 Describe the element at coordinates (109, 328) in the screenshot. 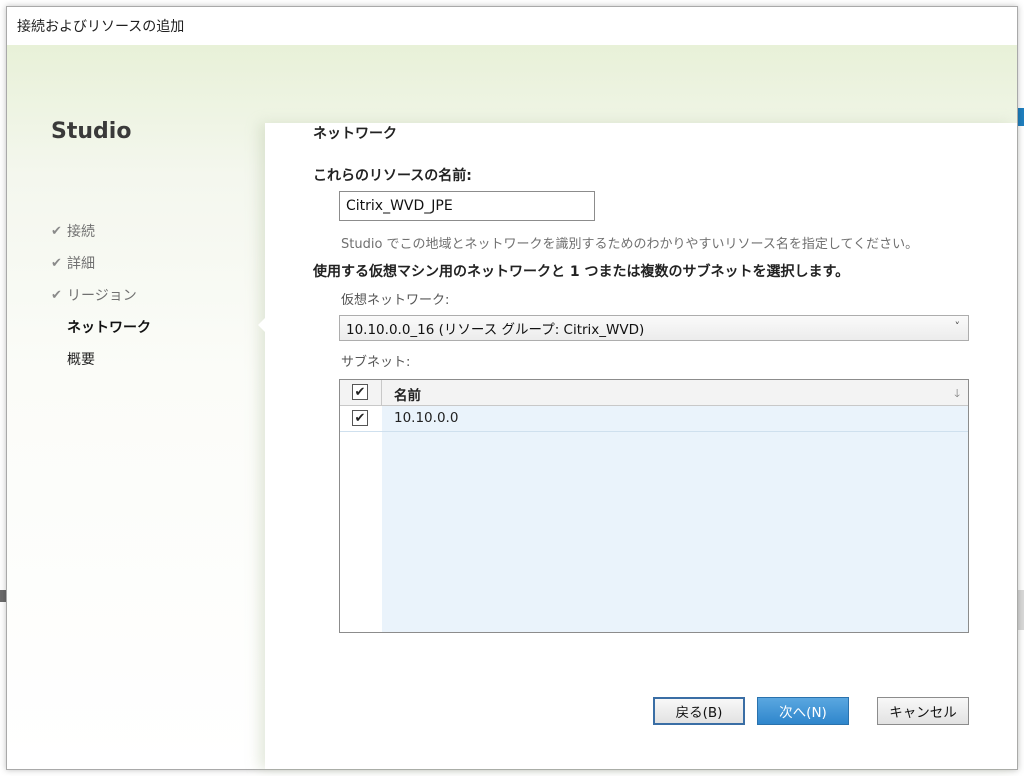

I see `step-label: ネットワーク` at that location.